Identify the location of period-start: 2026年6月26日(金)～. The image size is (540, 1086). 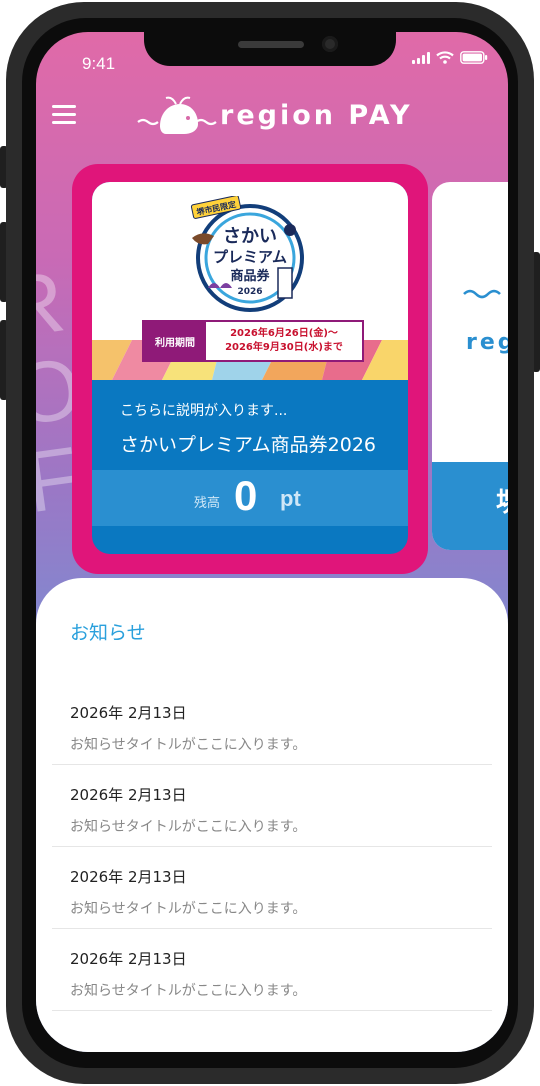
(284, 333).